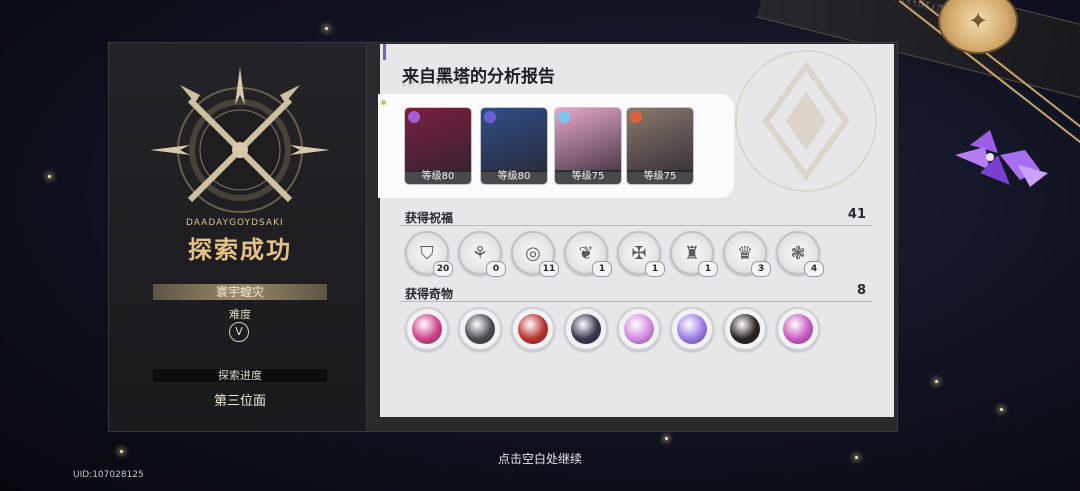 The image size is (1080, 491). What do you see at coordinates (761, 269) in the screenshot?
I see `blessing-count: 3` at bounding box center [761, 269].